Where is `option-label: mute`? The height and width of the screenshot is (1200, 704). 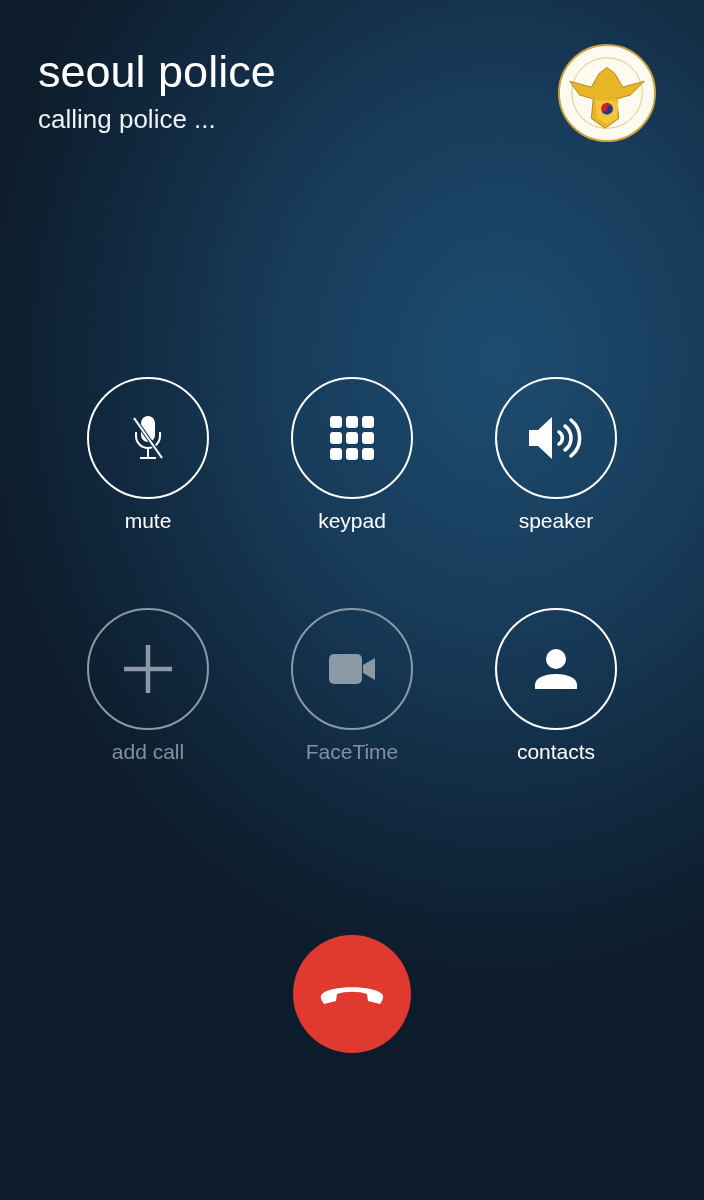
option-label: mute is located at coordinates (148, 521).